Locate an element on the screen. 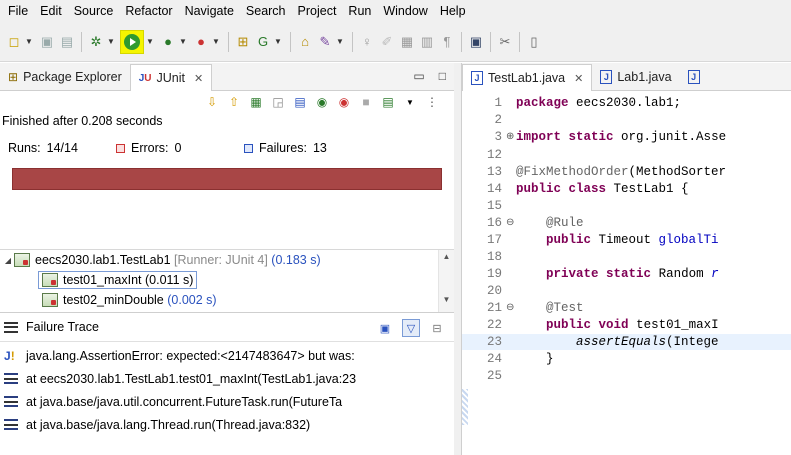 This screenshot has width=791, height=455. tree-scrollbar: ▲ ▼ is located at coordinates (446, 281).